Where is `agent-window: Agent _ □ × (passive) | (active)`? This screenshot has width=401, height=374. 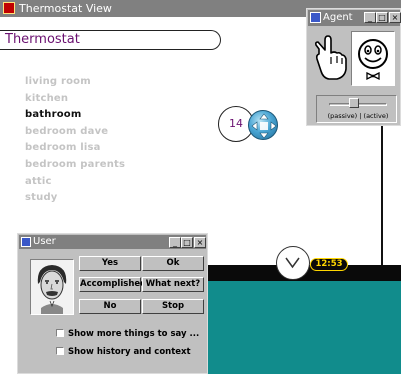
agent-window: Agent _ □ × (passive) | (active) is located at coordinates (353, 67).